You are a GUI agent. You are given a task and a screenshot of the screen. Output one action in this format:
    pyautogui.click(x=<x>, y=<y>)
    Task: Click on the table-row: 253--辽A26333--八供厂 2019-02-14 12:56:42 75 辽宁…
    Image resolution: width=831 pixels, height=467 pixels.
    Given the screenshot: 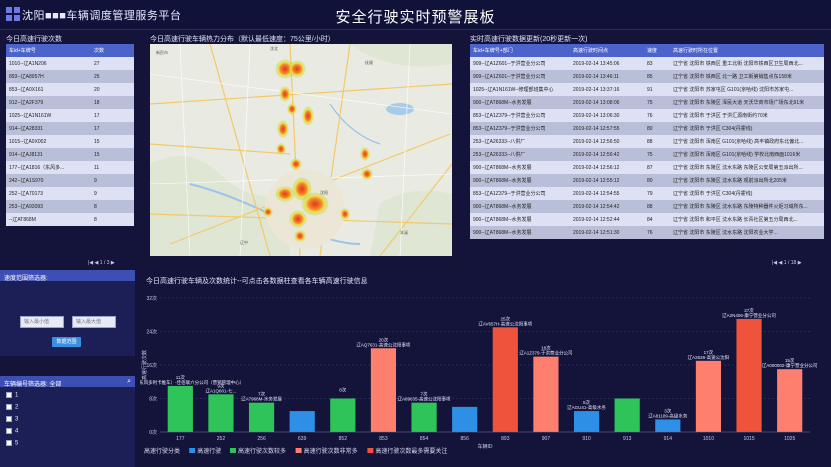 What is the action you would take?
    pyautogui.click(x=647, y=154)
    